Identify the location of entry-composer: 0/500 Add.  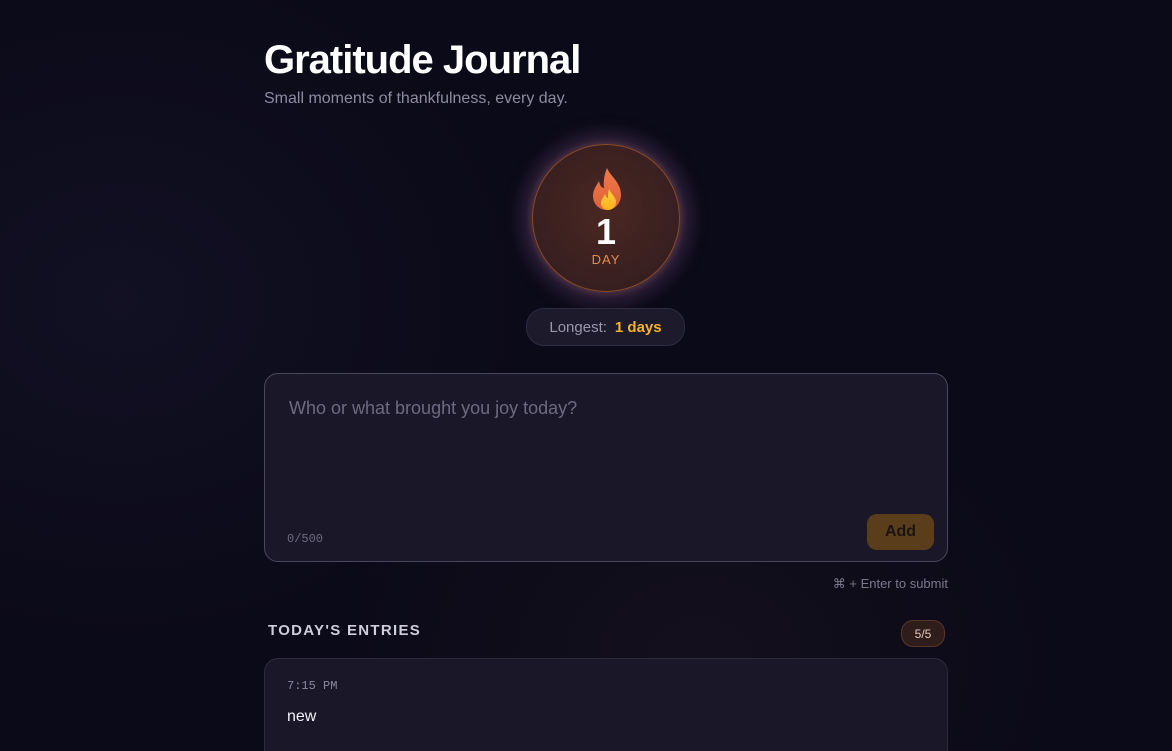
(606, 467).